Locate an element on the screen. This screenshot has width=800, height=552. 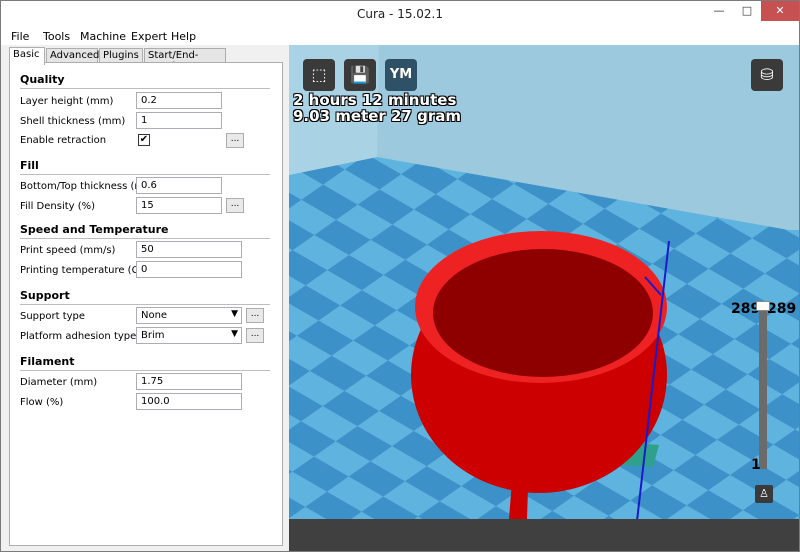
layer-height-label: Layer height (mm) is located at coordinates (67, 101).